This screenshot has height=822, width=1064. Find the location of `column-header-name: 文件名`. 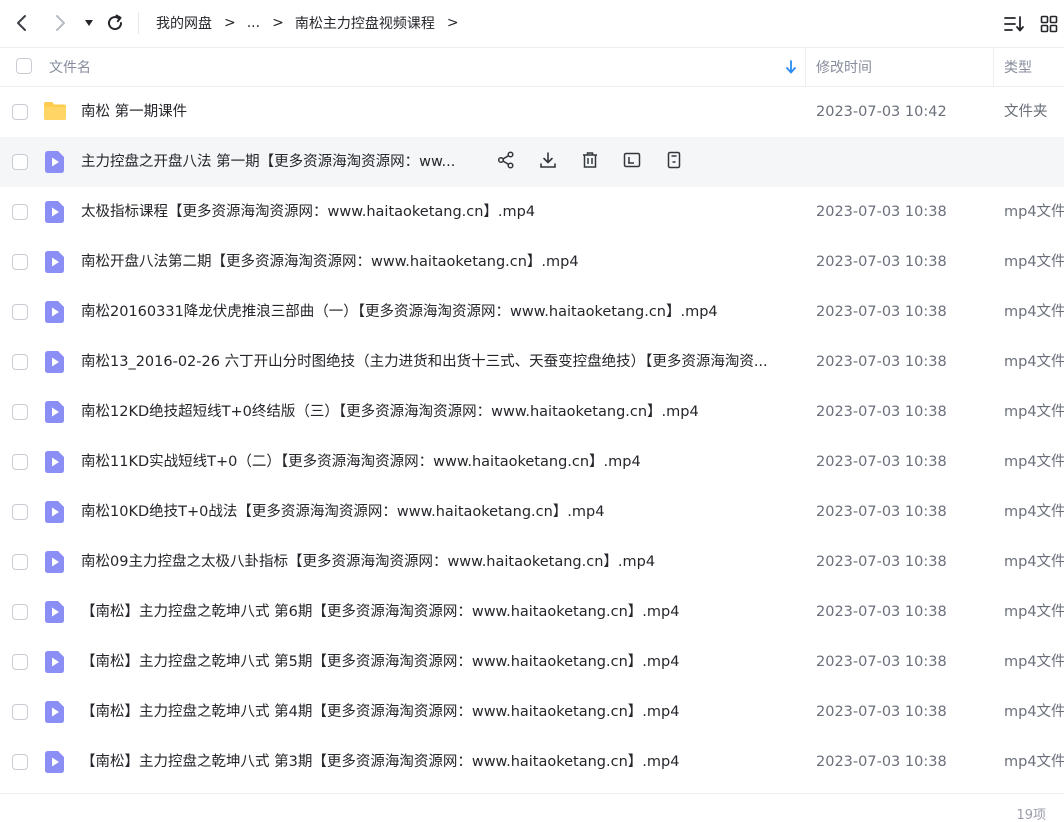

column-header-name: 文件名 is located at coordinates (70, 67).